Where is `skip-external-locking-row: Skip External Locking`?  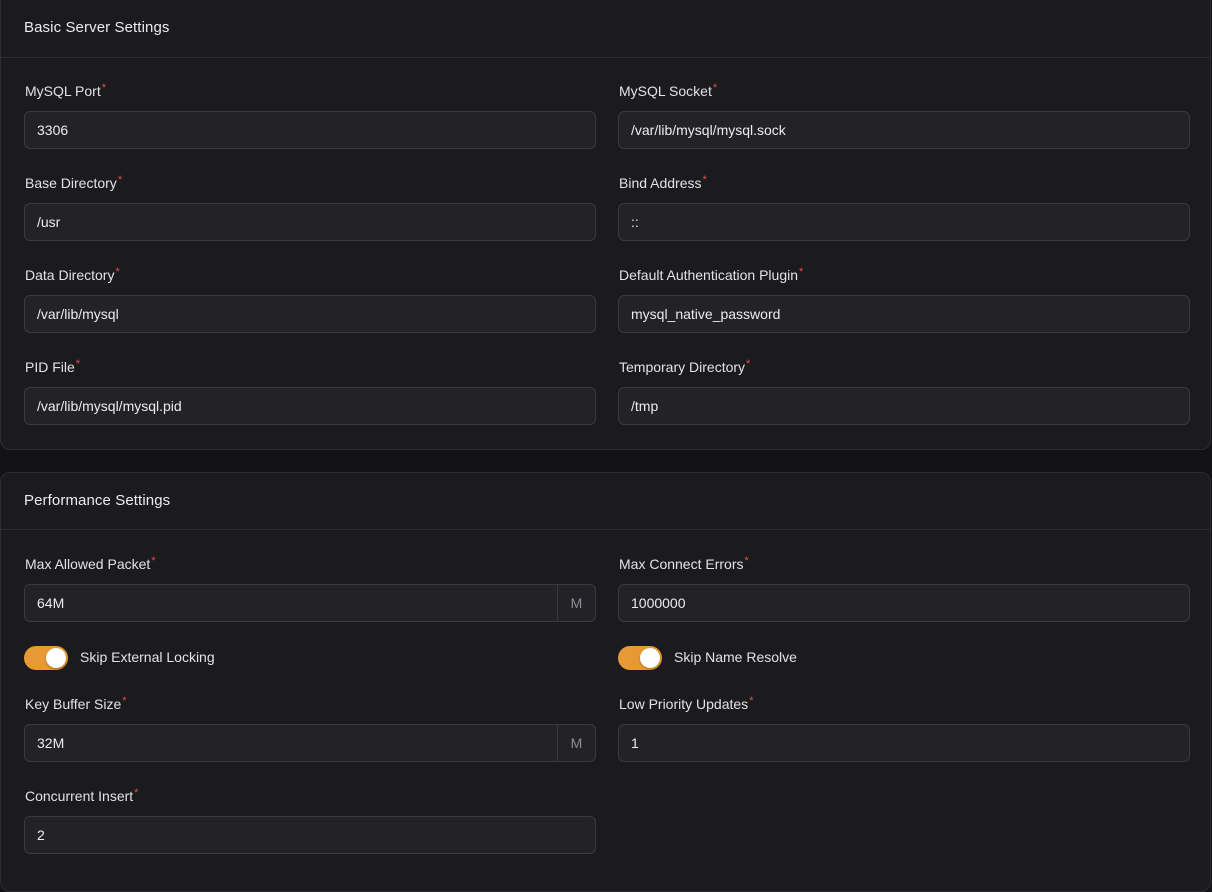
skip-external-locking-row: Skip External Locking is located at coordinates (174, 658).